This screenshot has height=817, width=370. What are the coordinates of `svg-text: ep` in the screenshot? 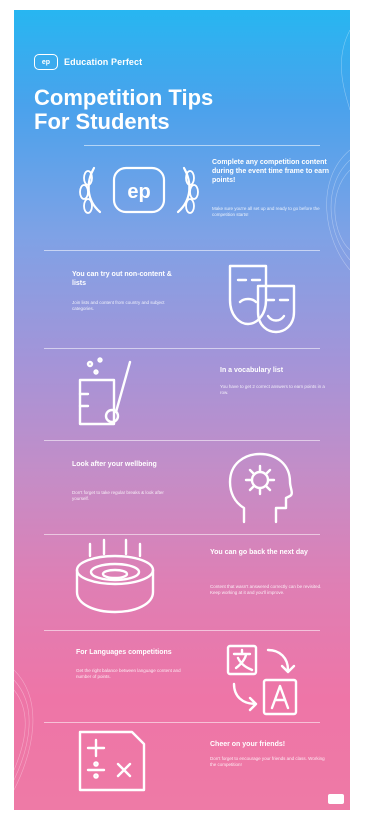 It's located at (138, 192).